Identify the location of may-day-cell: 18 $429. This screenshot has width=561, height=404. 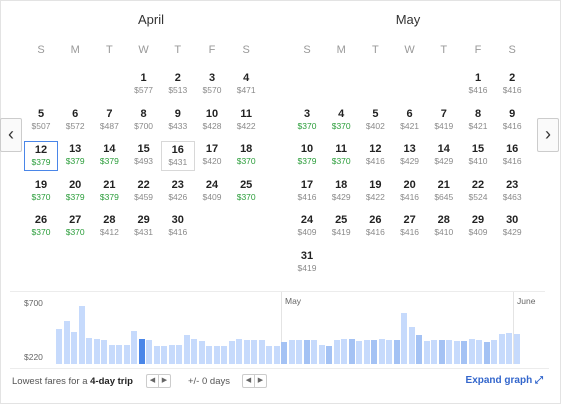
(341, 192).